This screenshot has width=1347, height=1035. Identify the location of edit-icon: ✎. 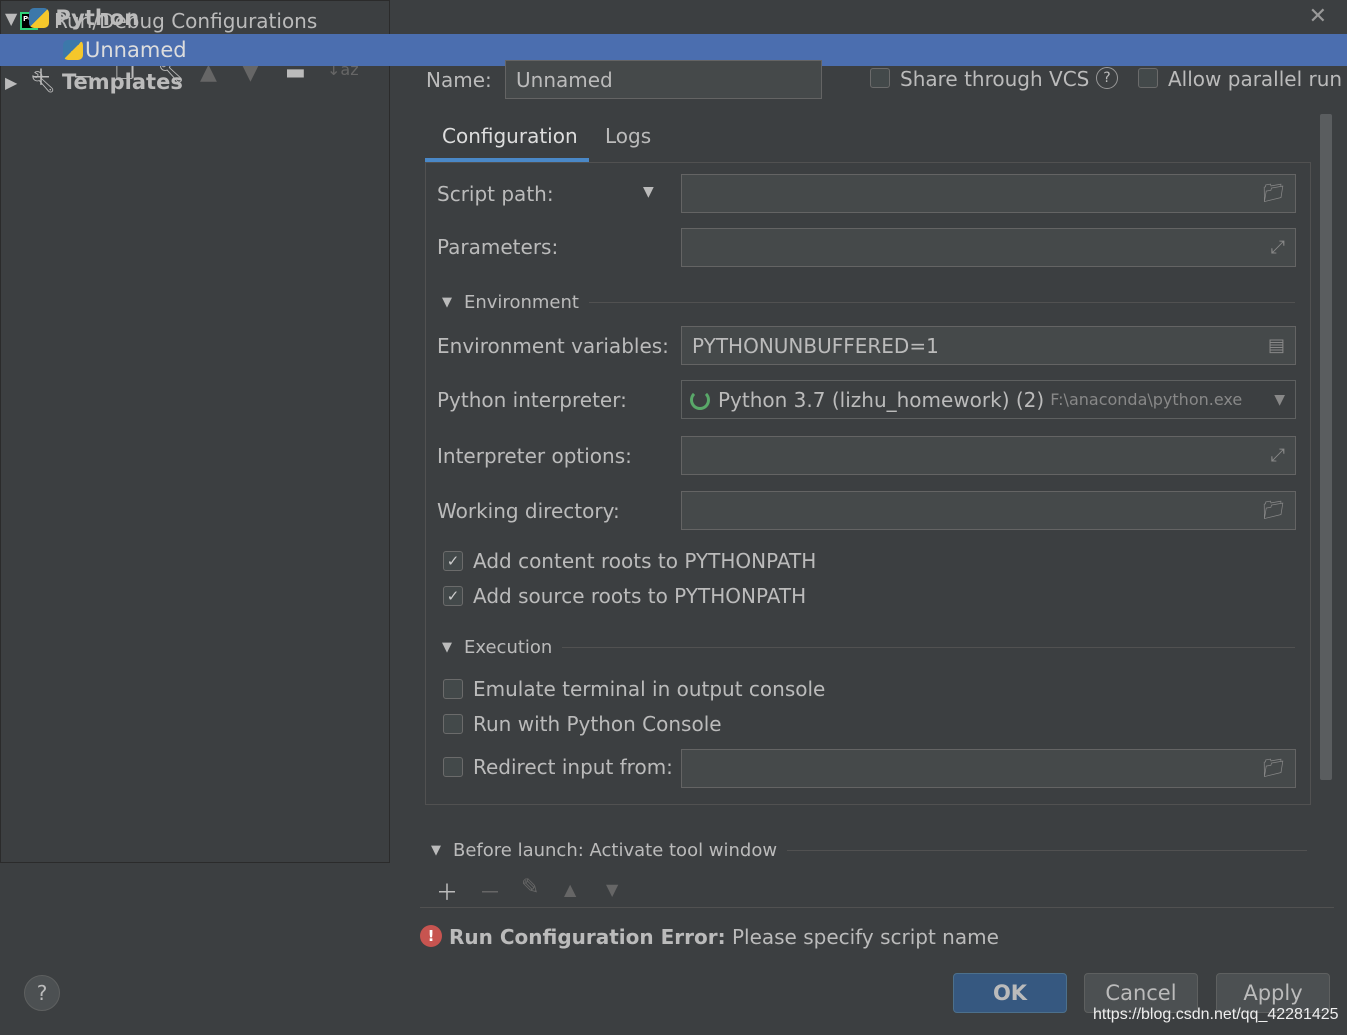
(530, 887).